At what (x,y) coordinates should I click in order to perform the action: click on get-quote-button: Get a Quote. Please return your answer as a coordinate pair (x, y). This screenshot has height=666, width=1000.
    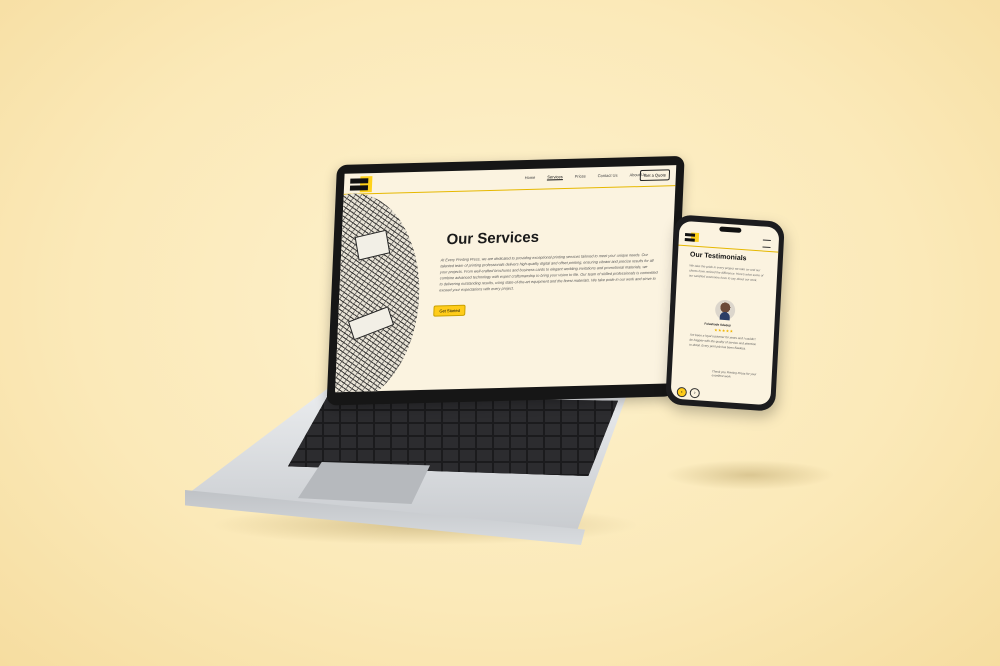
    Looking at the image, I should click on (655, 175).